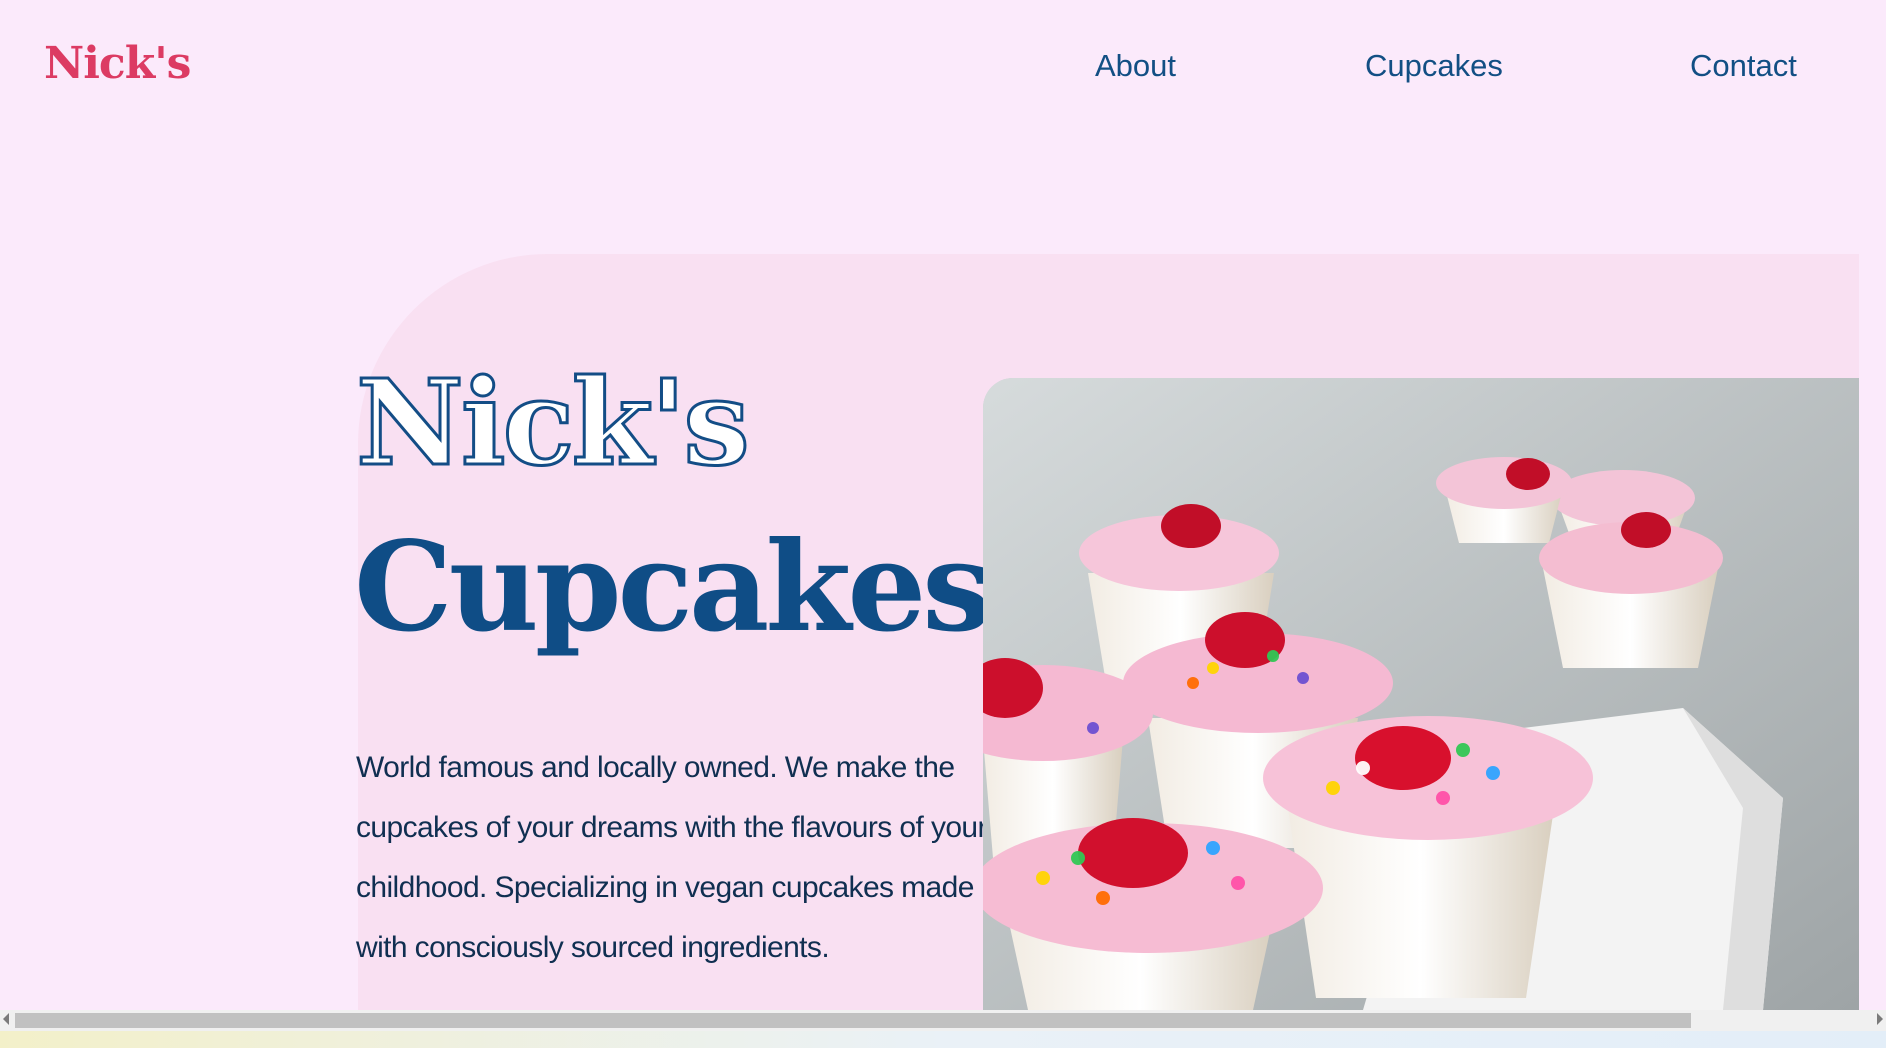 The image size is (1886, 1048). What do you see at coordinates (6, 1019) in the screenshot?
I see `scroll-left-arrow-icon` at bounding box center [6, 1019].